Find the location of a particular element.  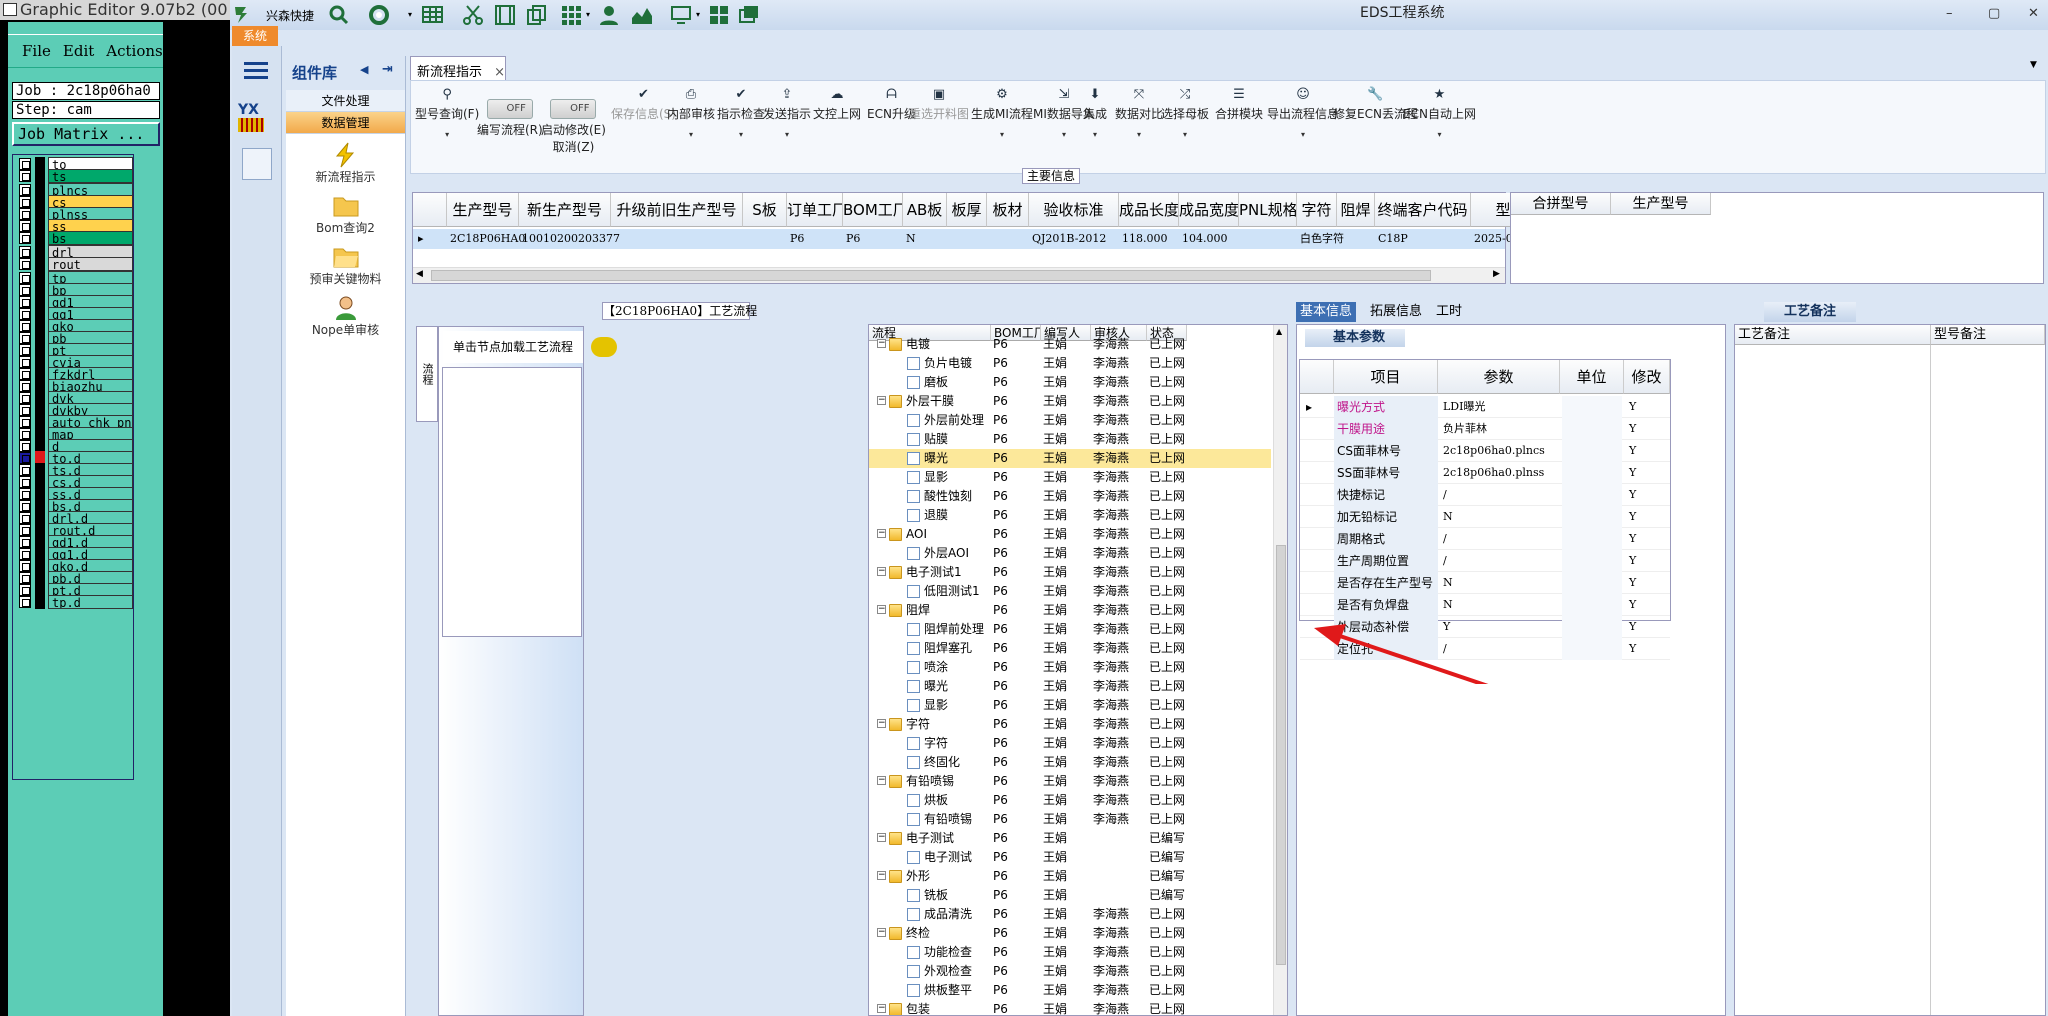

tree-row: − 电镀 P6 王娟 李海燕 已上网 is located at coordinates (1070, 344).